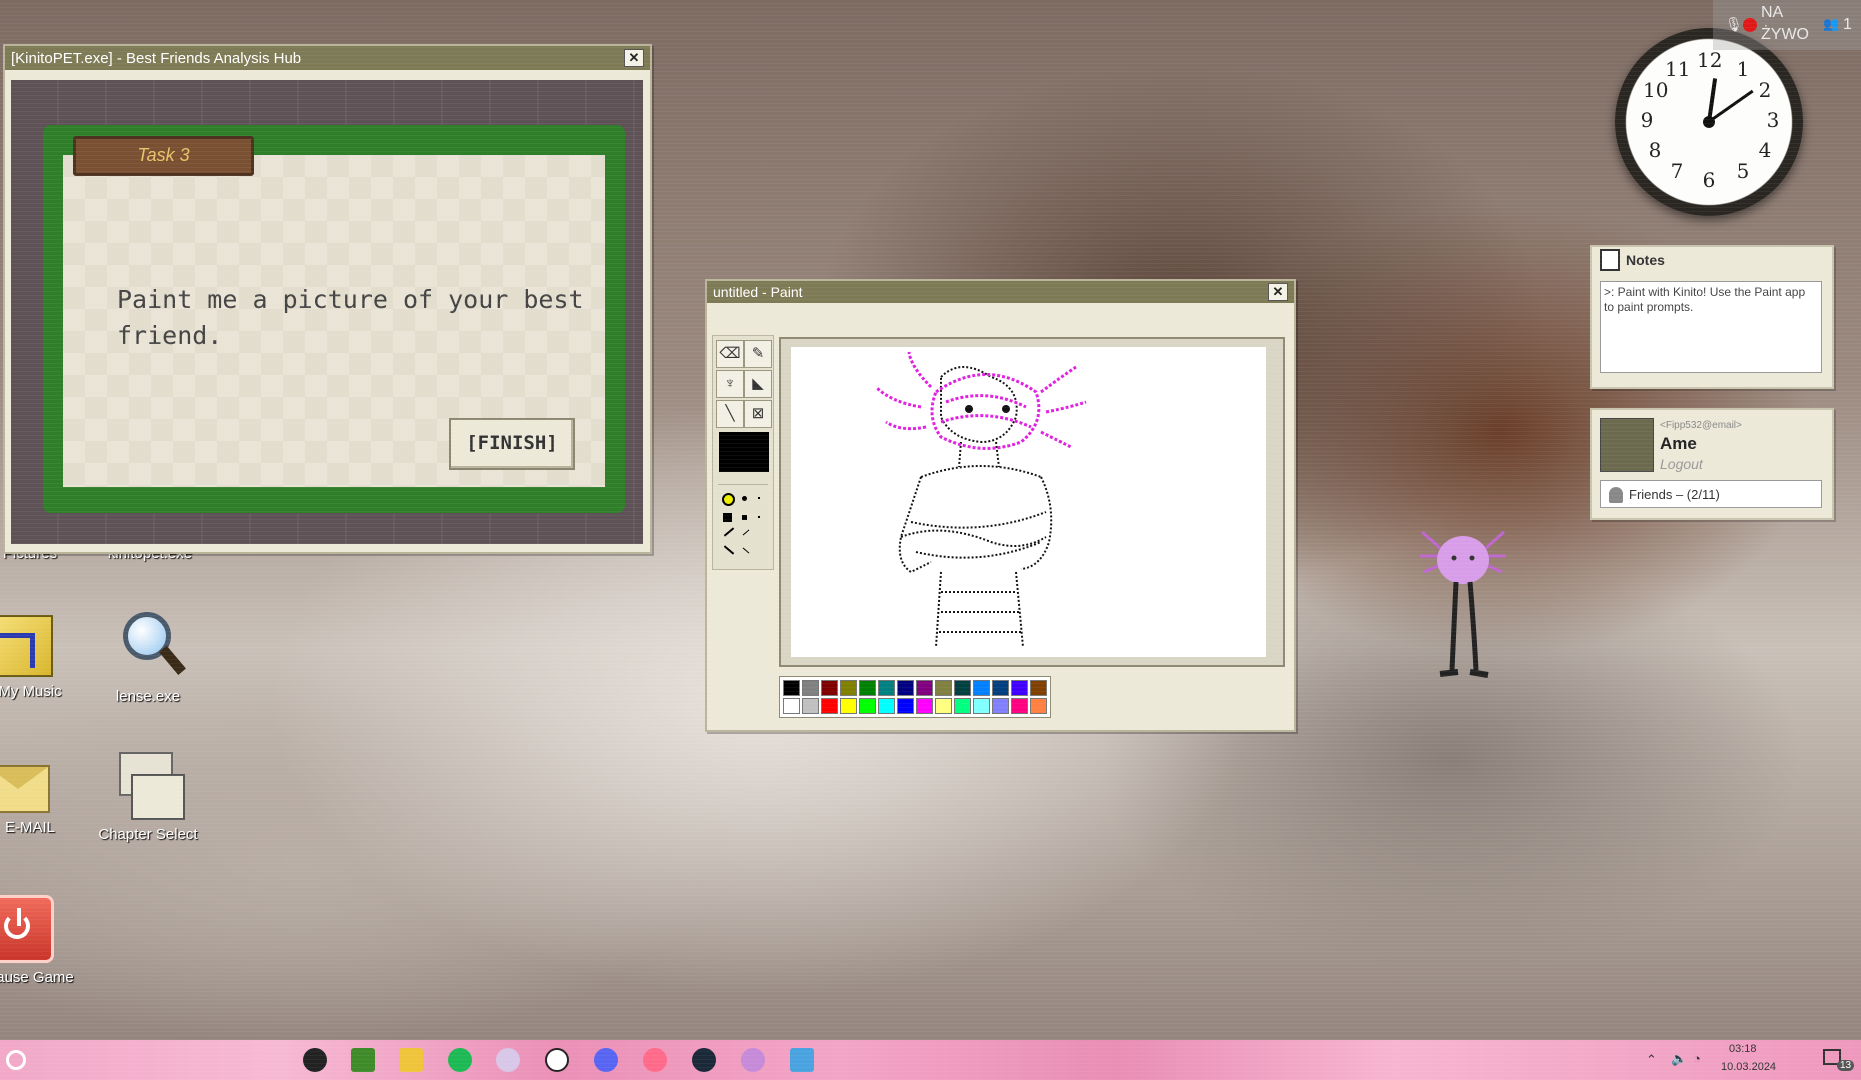 Image resolution: width=1861 pixels, height=1080 pixels. Describe the element at coordinates (1651, 1060) in the screenshot. I see `chevron-up-icon: ⌃` at that location.